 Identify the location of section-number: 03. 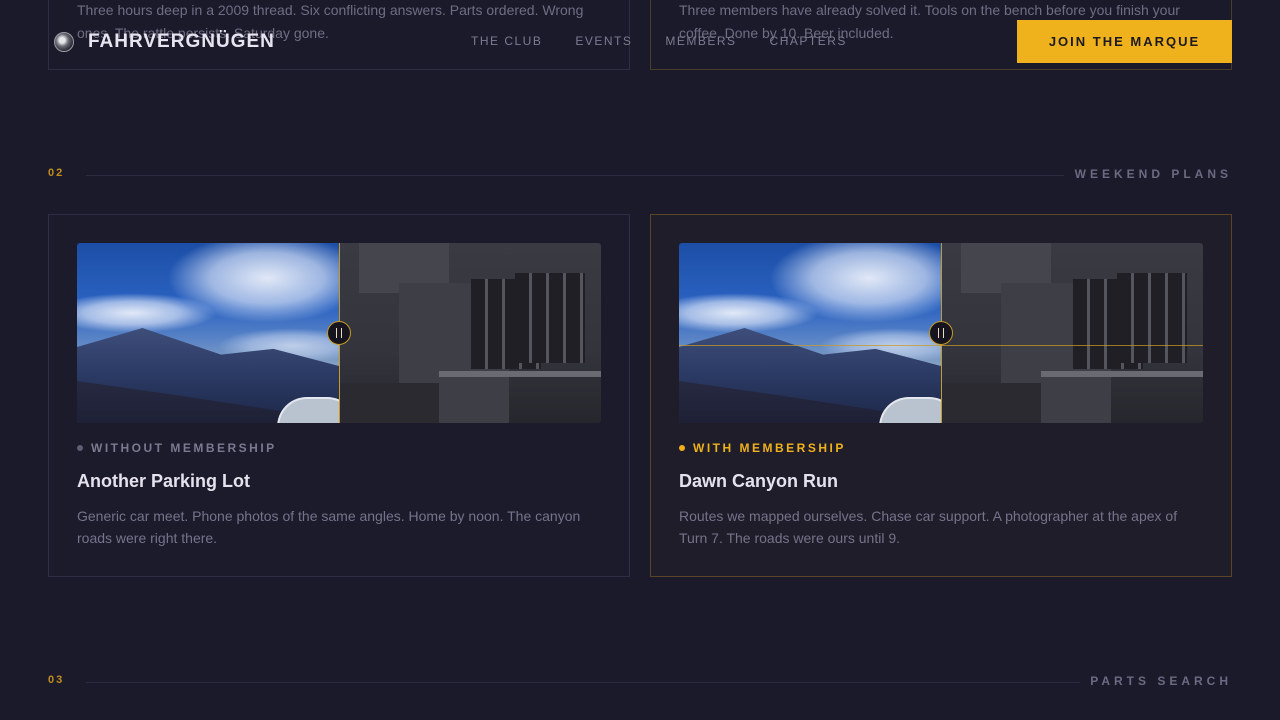
(56, 680).